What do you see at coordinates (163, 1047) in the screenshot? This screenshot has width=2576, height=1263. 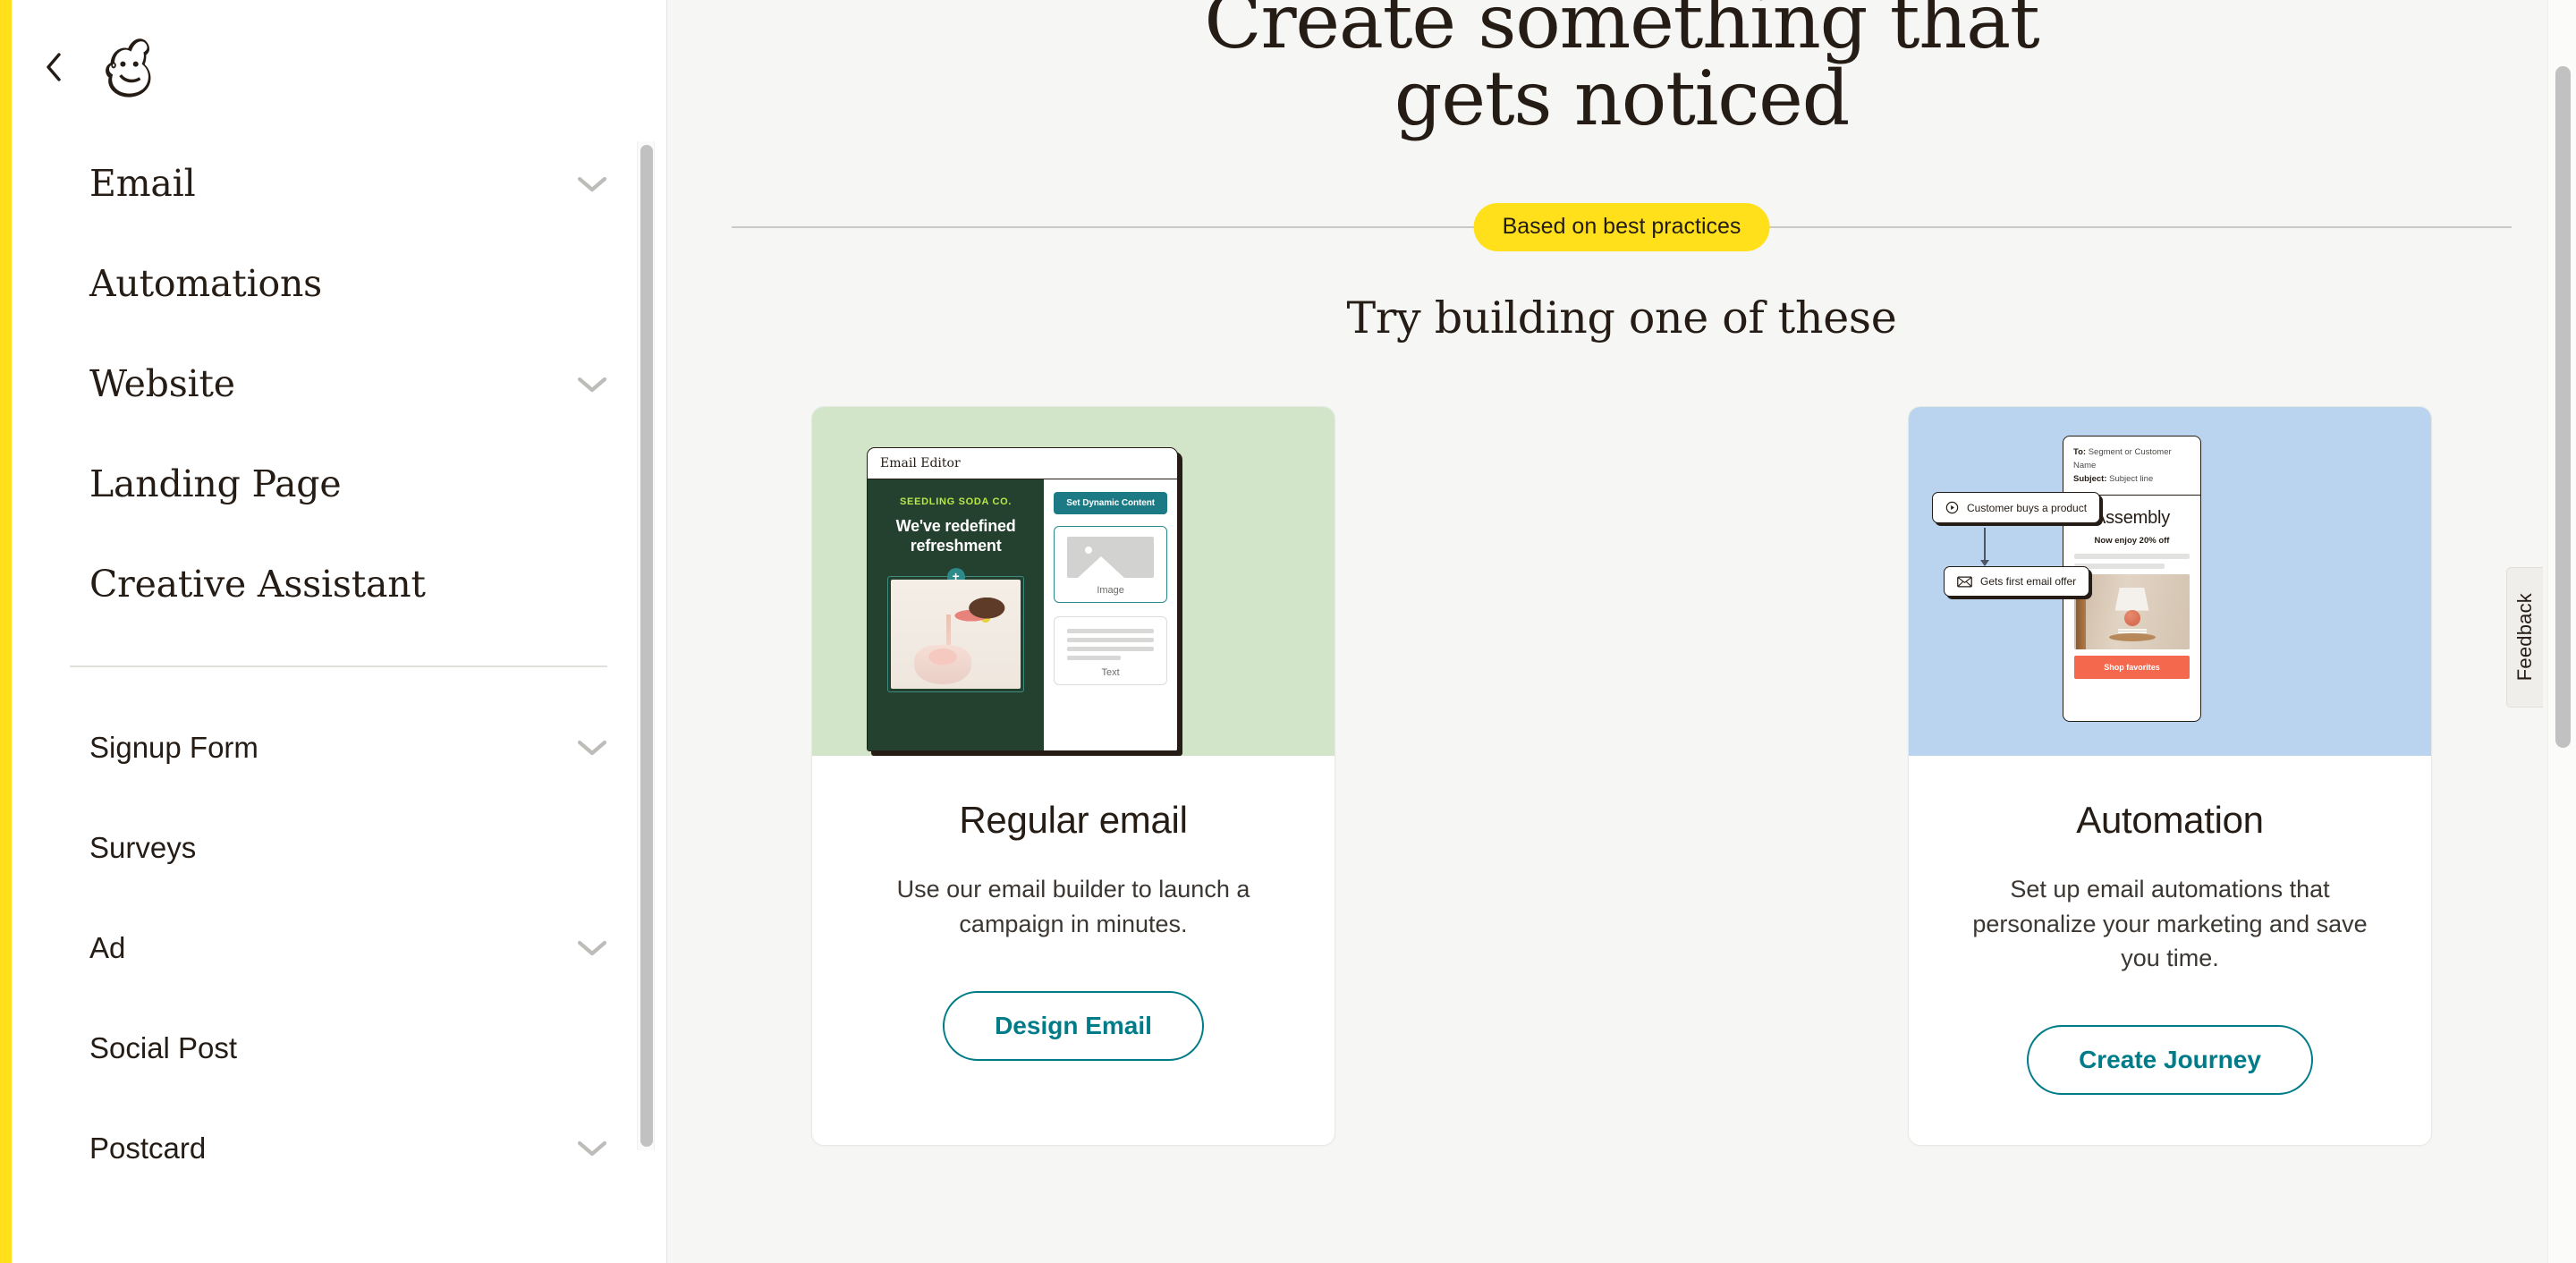 I see `sidebar-item-label: Social Post` at bounding box center [163, 1047].